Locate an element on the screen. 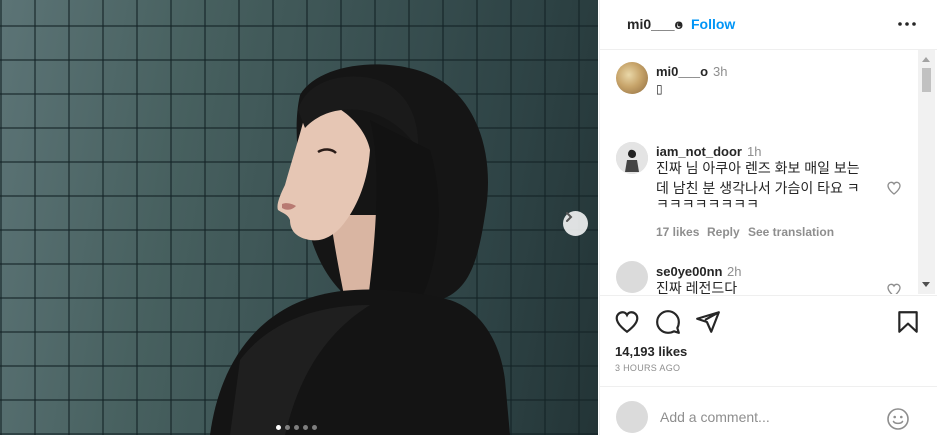  comment-bubble-icon is located at coordinates (668, 322).